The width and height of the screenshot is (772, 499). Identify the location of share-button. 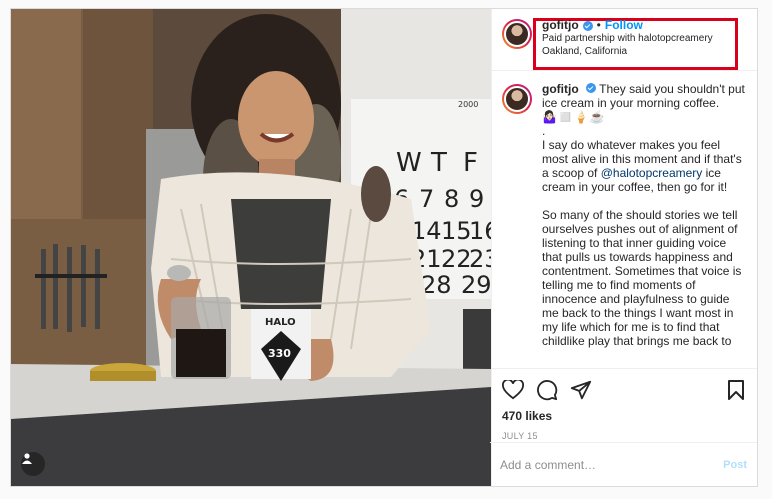
(581, 390).